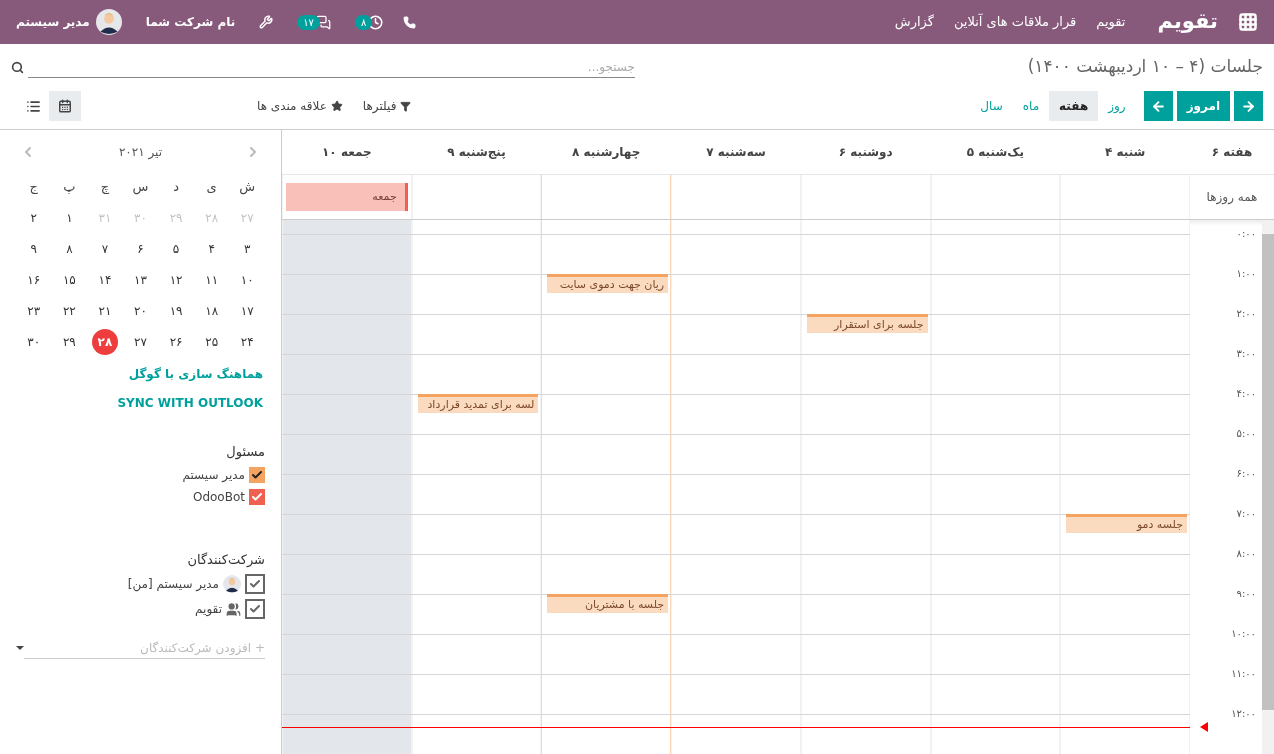 The image size is (1274, 754). What do you see at coordinates (33, 106) in the screenshot?
I see `list-icon` at bounding box center [33, 106].